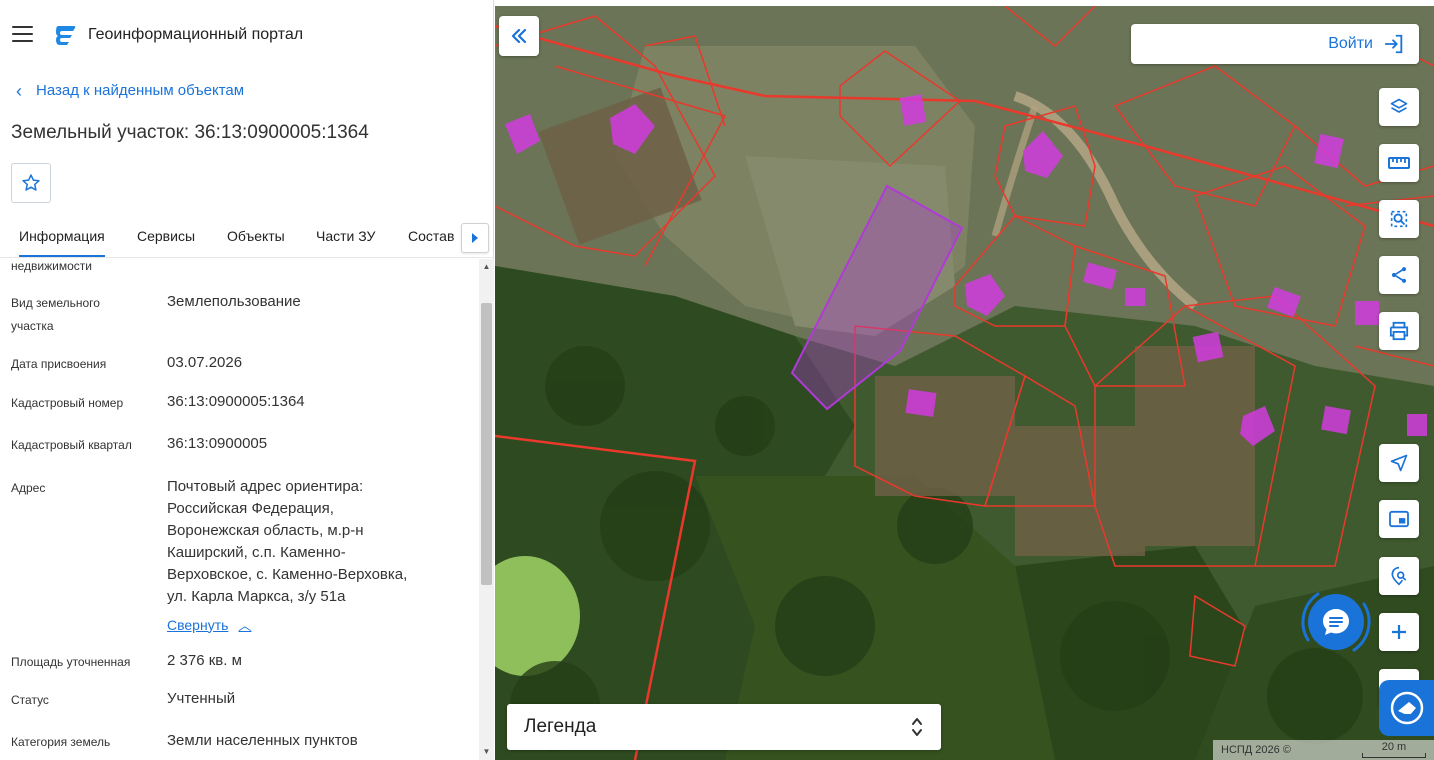 The image size is (1434, 760). What do you see at coordinates (486, 444) in the screenshot?
I see `scroll-thumb` at bounding box center [486, 444].